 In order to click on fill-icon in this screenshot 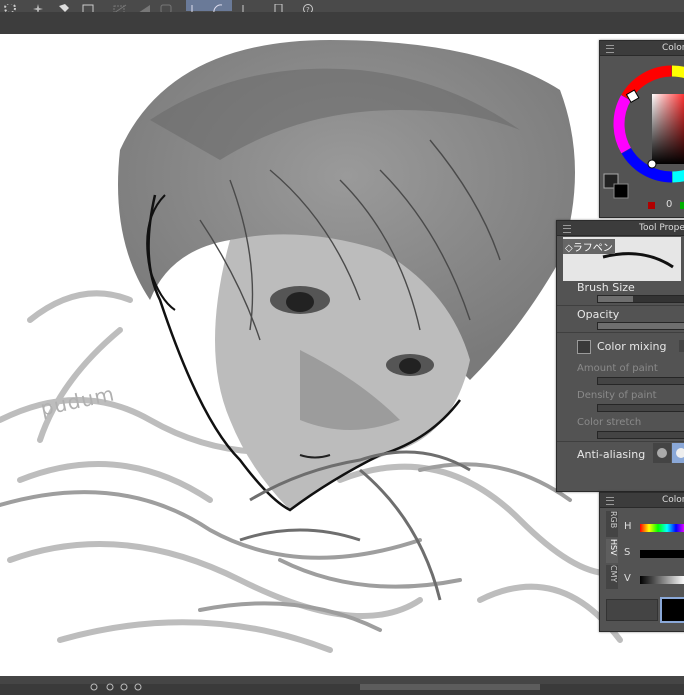, I will do `click(64, 6)`.